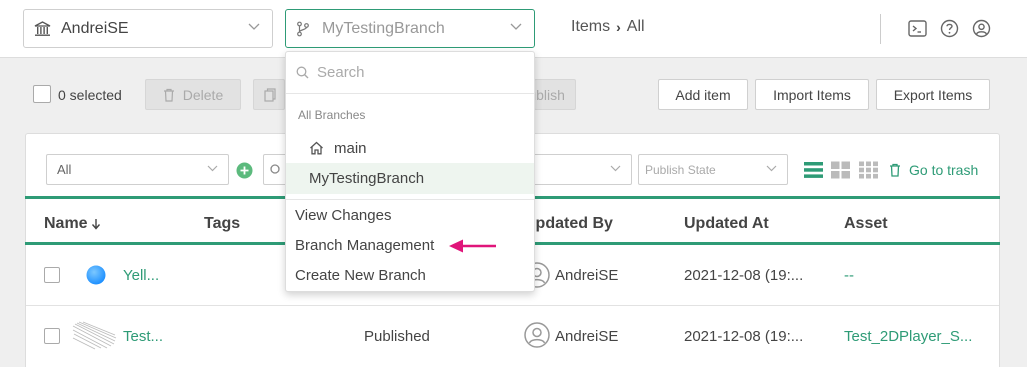  Describe the element at coordinates (96, 224) in the screenshot. I see `sort-down-icon` at that location.